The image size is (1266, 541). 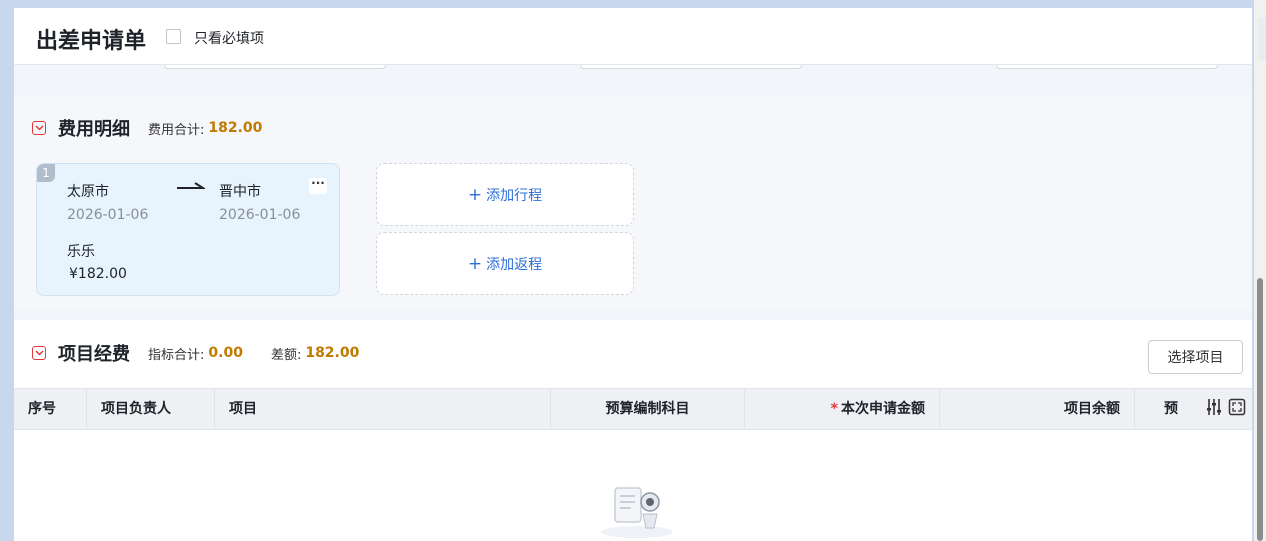 I want to click on fee-section-title: 费用明细, so click(x=94, y=129).